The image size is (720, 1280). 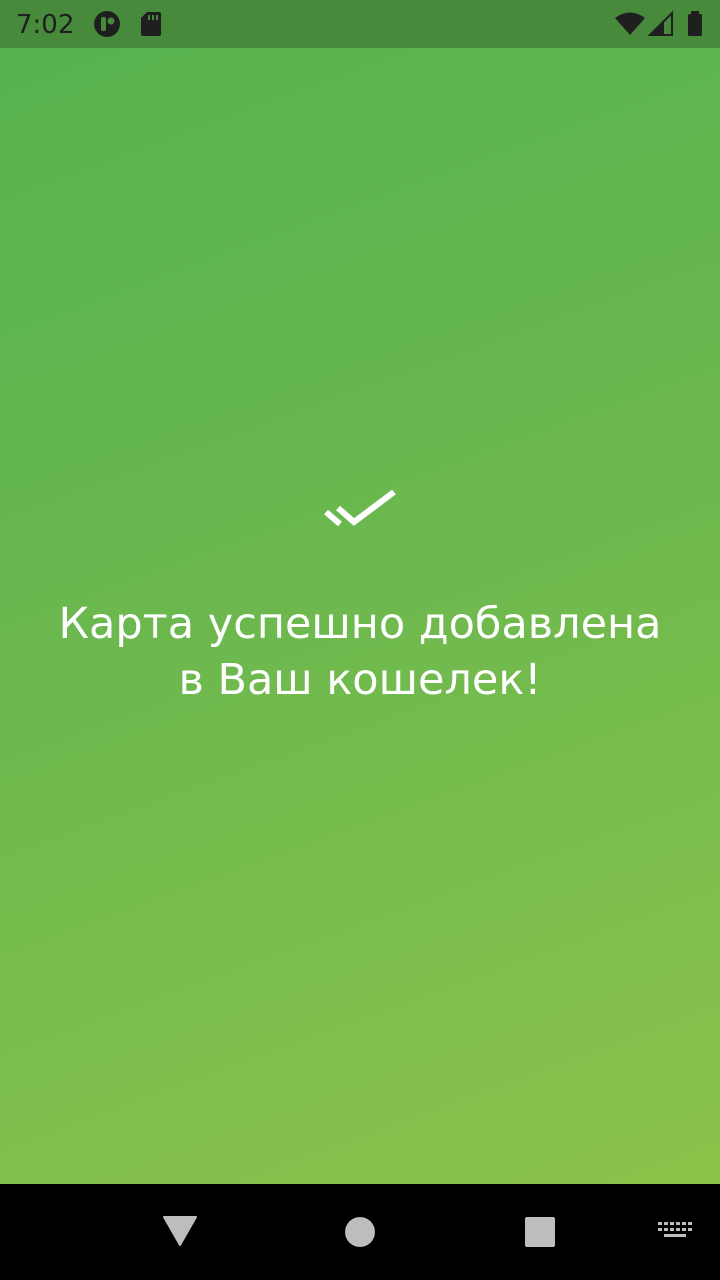 I want to click on status-time: 7:02, so click(x=45, y=25).